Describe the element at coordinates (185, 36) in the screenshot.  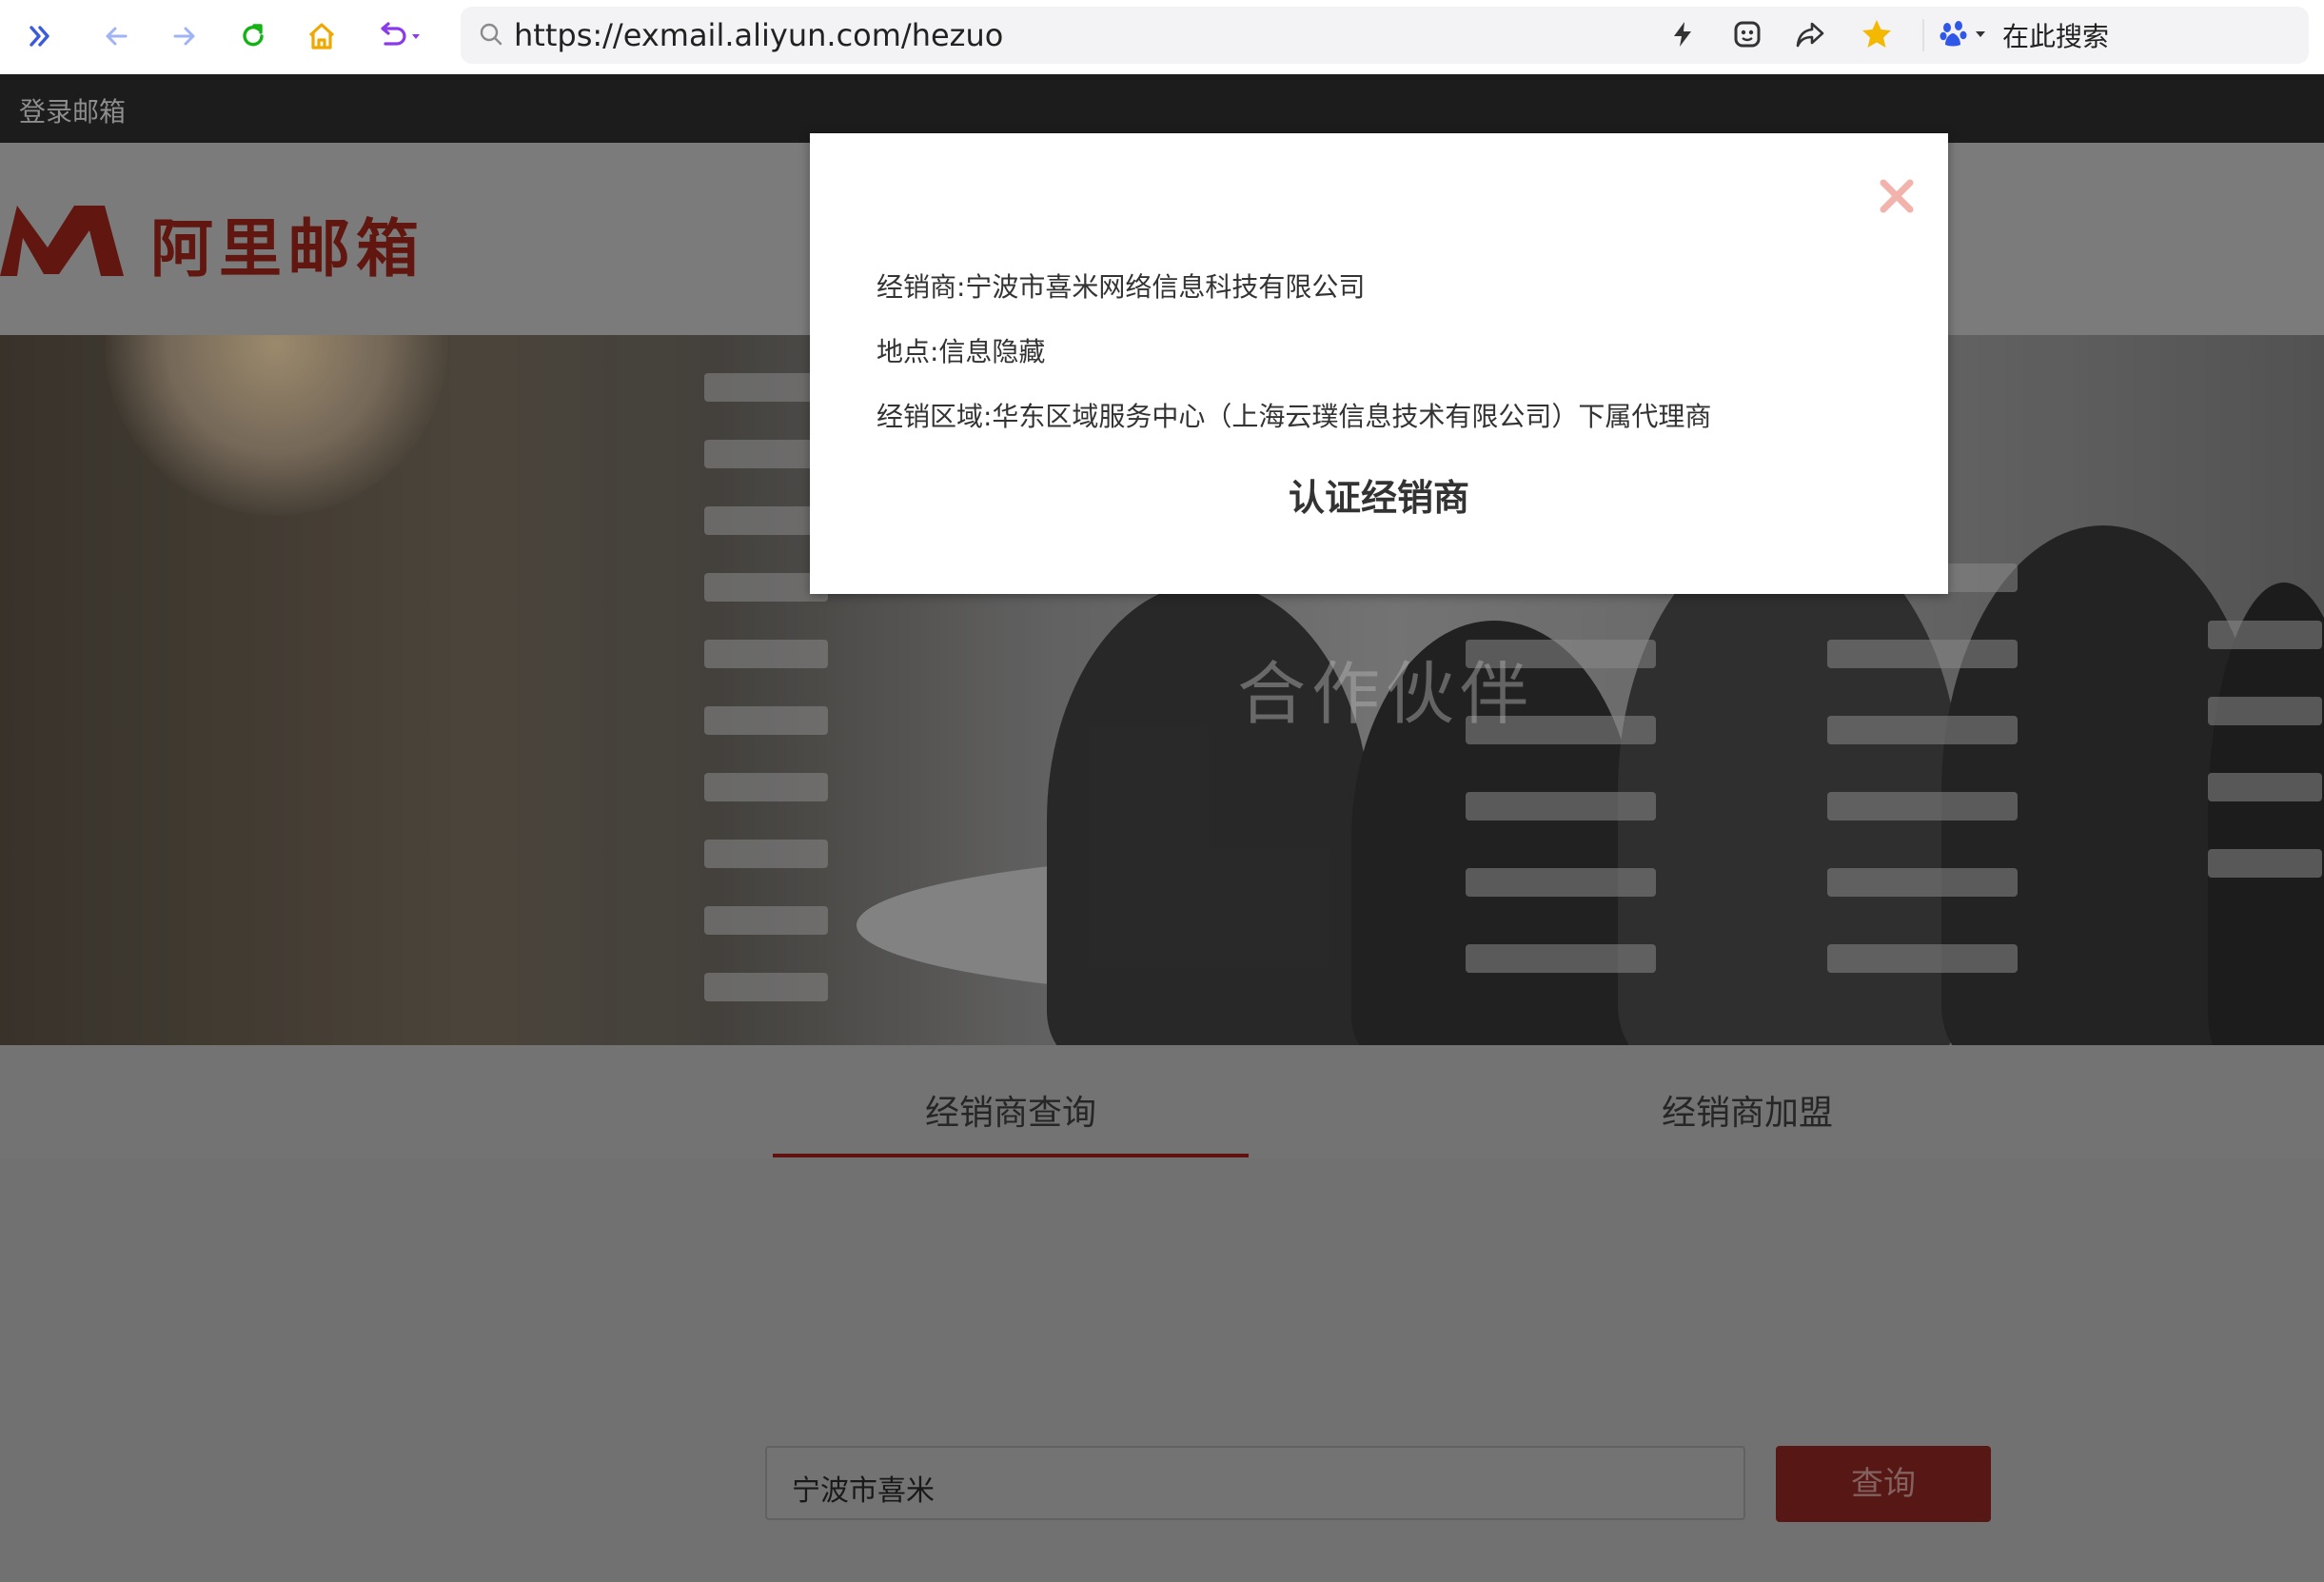
I see `forward-arrow-icon` at that location.